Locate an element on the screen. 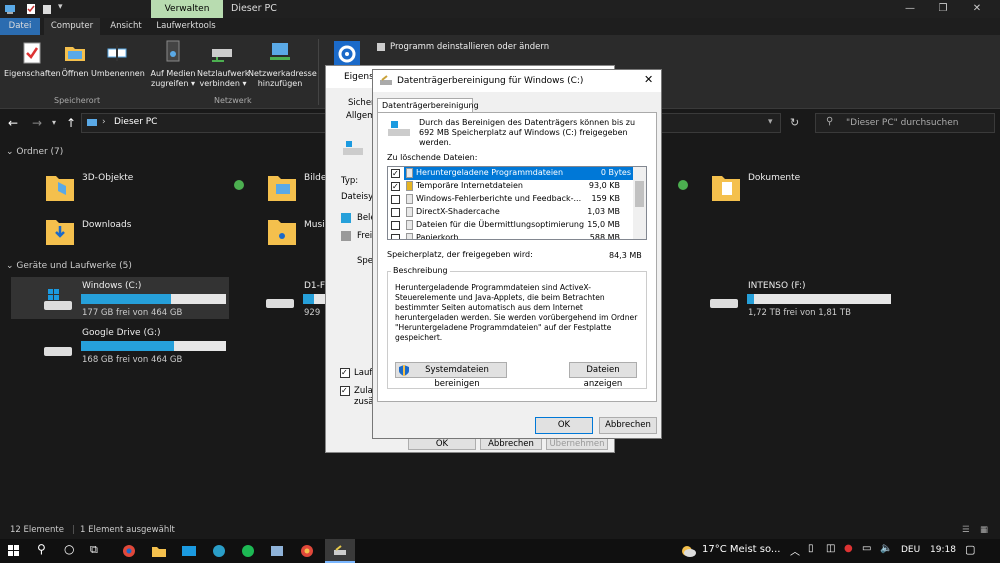 The image size is (1000, 563). clock: 19:18 is located at coordinates (943, 550).